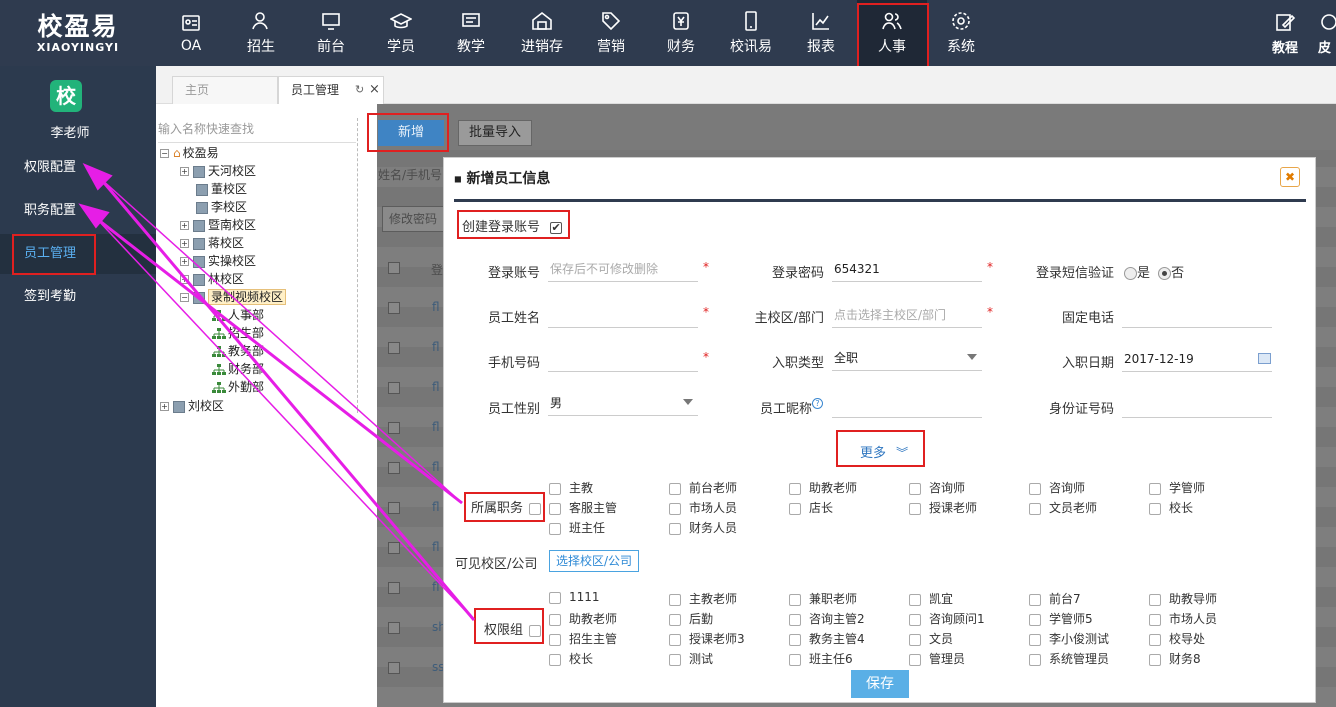 The height and width of the screenshot is (707, 1336). Describe the element at coordinates (359, 90) in the screenshot. I see `refresh-icon: ↻` at that location.